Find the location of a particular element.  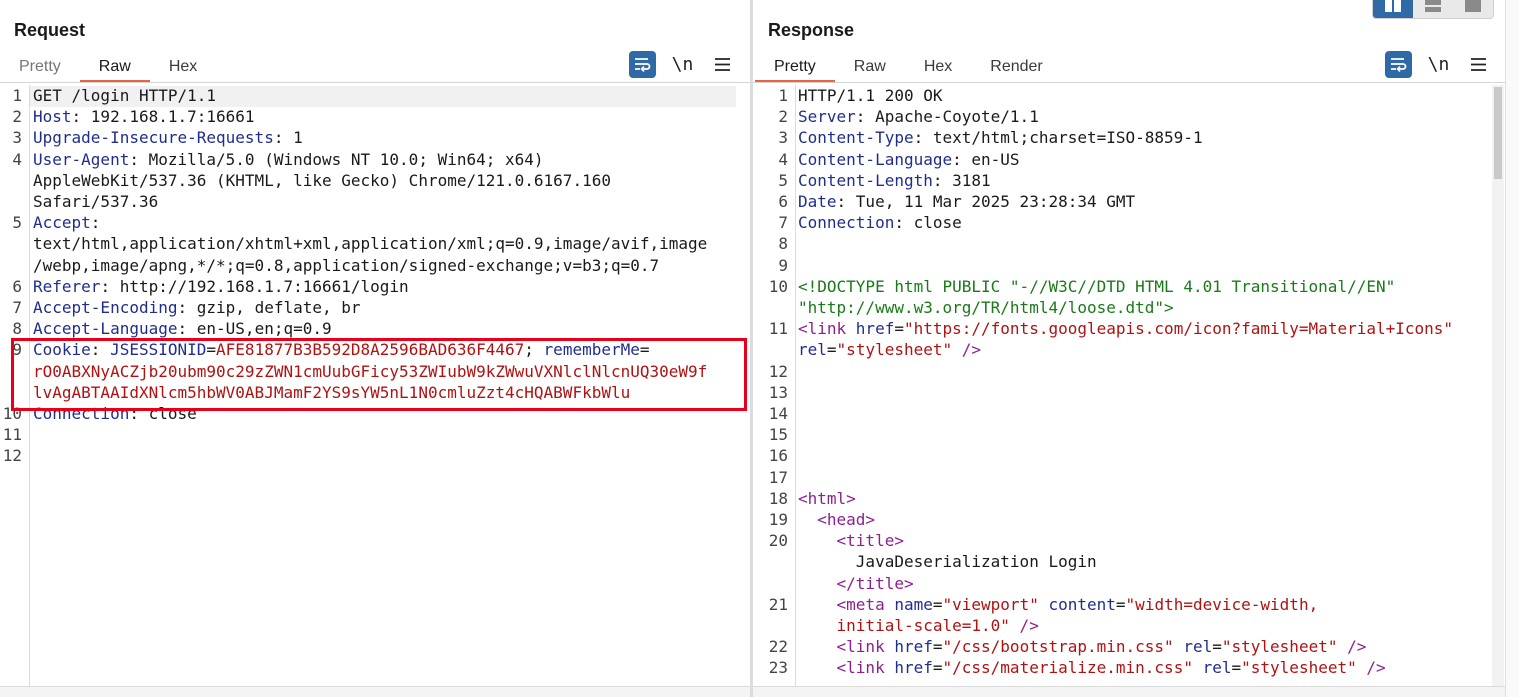

code-token: Cookie is located at coordinates (62, 350).